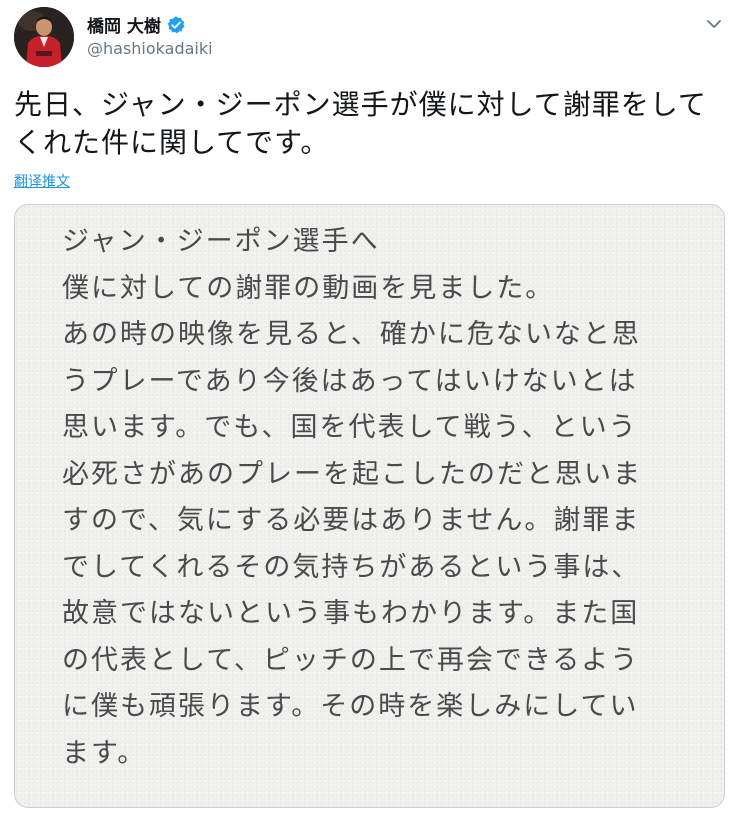 This screenshot has width=737, height=816. I want to click on image-text-line: あの時の映像を見ると、確かに危ないなと思, so click(351, 334).